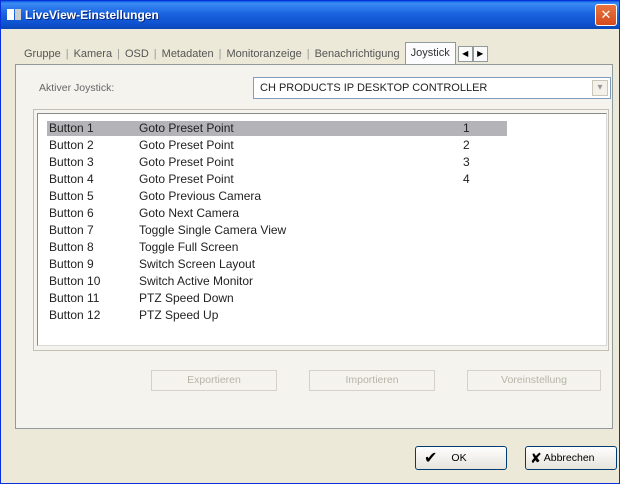  What do you see at coordinates (480, 53) in the screenshot?
I see `tab-scroll-right-icon: ▶` at bounding box center [480, 53].